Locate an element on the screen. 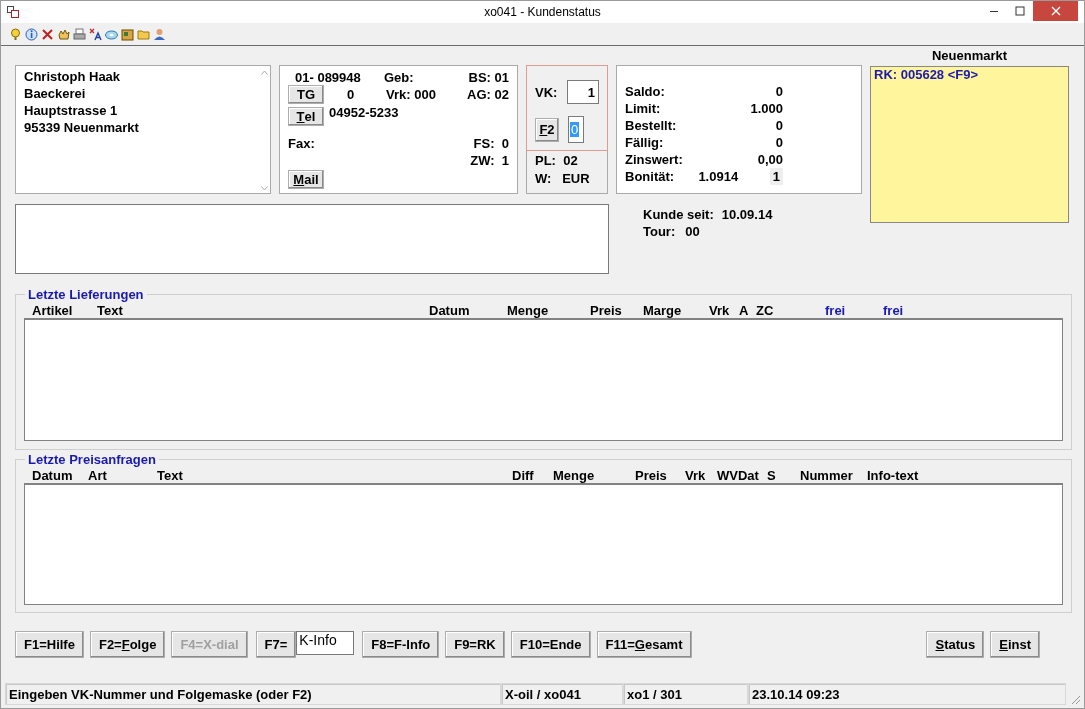  mail-button: Mail is located at coordinates (306, 179).